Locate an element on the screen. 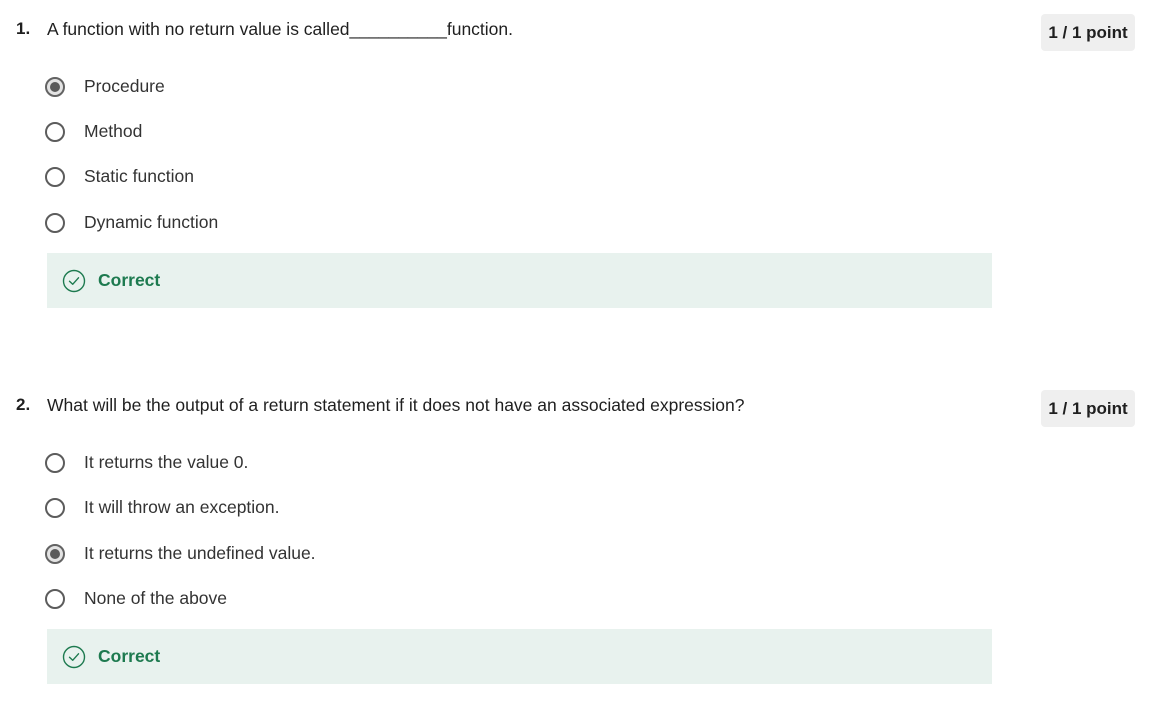  option-dynamic-function: Dynamic function is located at coordinates (131, 222).